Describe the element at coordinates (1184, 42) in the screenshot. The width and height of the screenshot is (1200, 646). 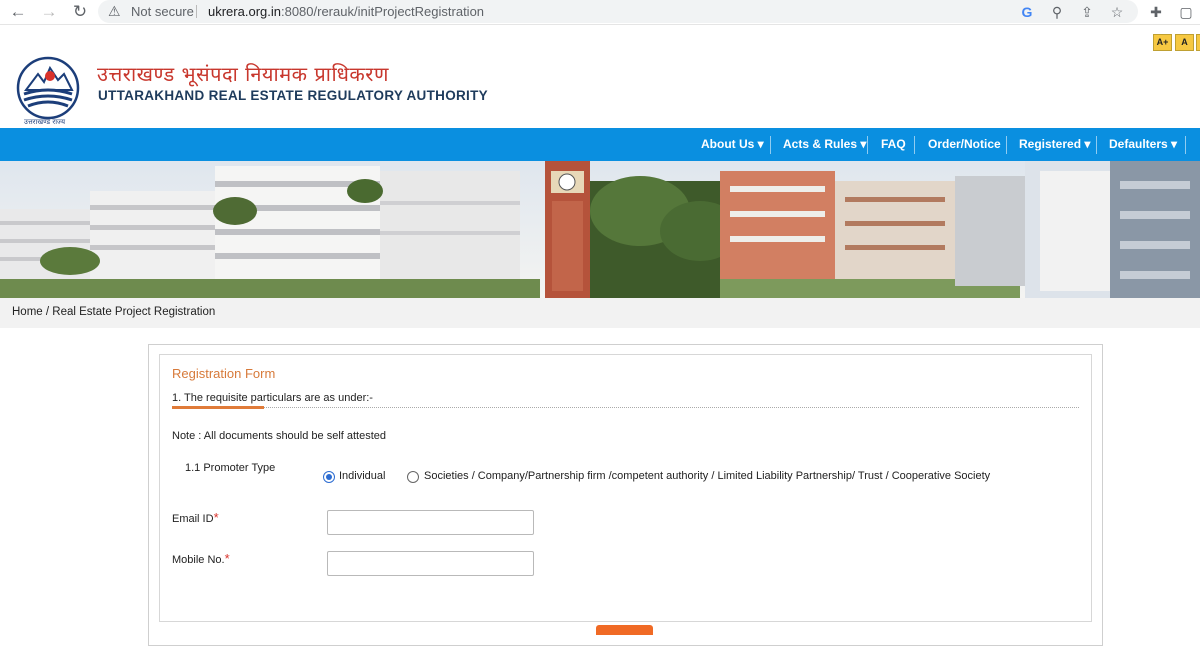
I see `font-normal-button: A` at that location.